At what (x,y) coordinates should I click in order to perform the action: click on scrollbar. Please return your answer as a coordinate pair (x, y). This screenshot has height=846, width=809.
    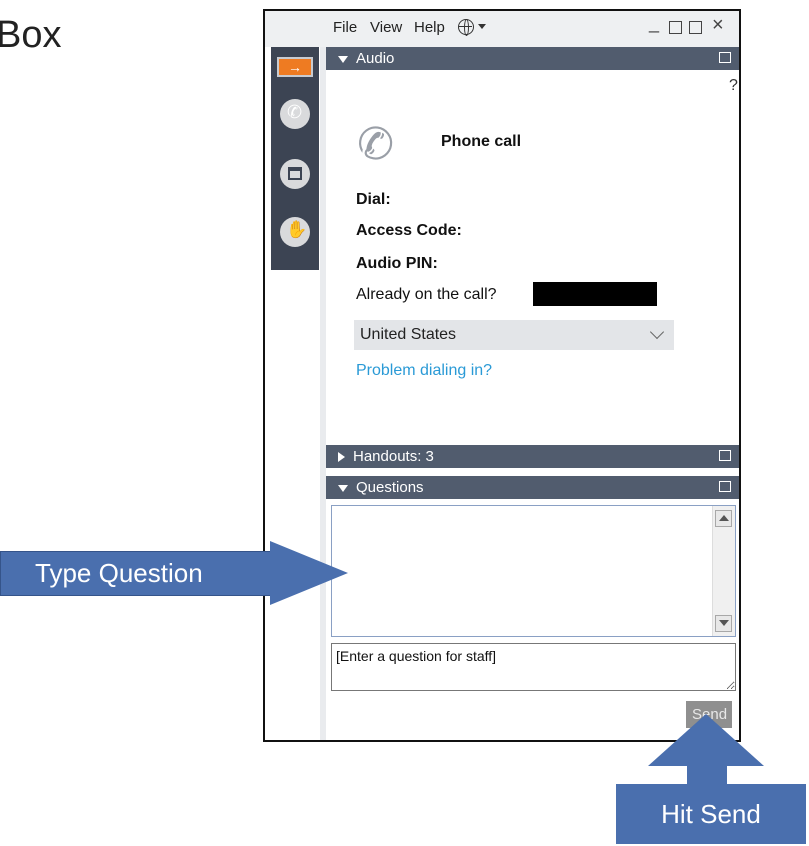
    Looking at the image, I should click on (723, 571).